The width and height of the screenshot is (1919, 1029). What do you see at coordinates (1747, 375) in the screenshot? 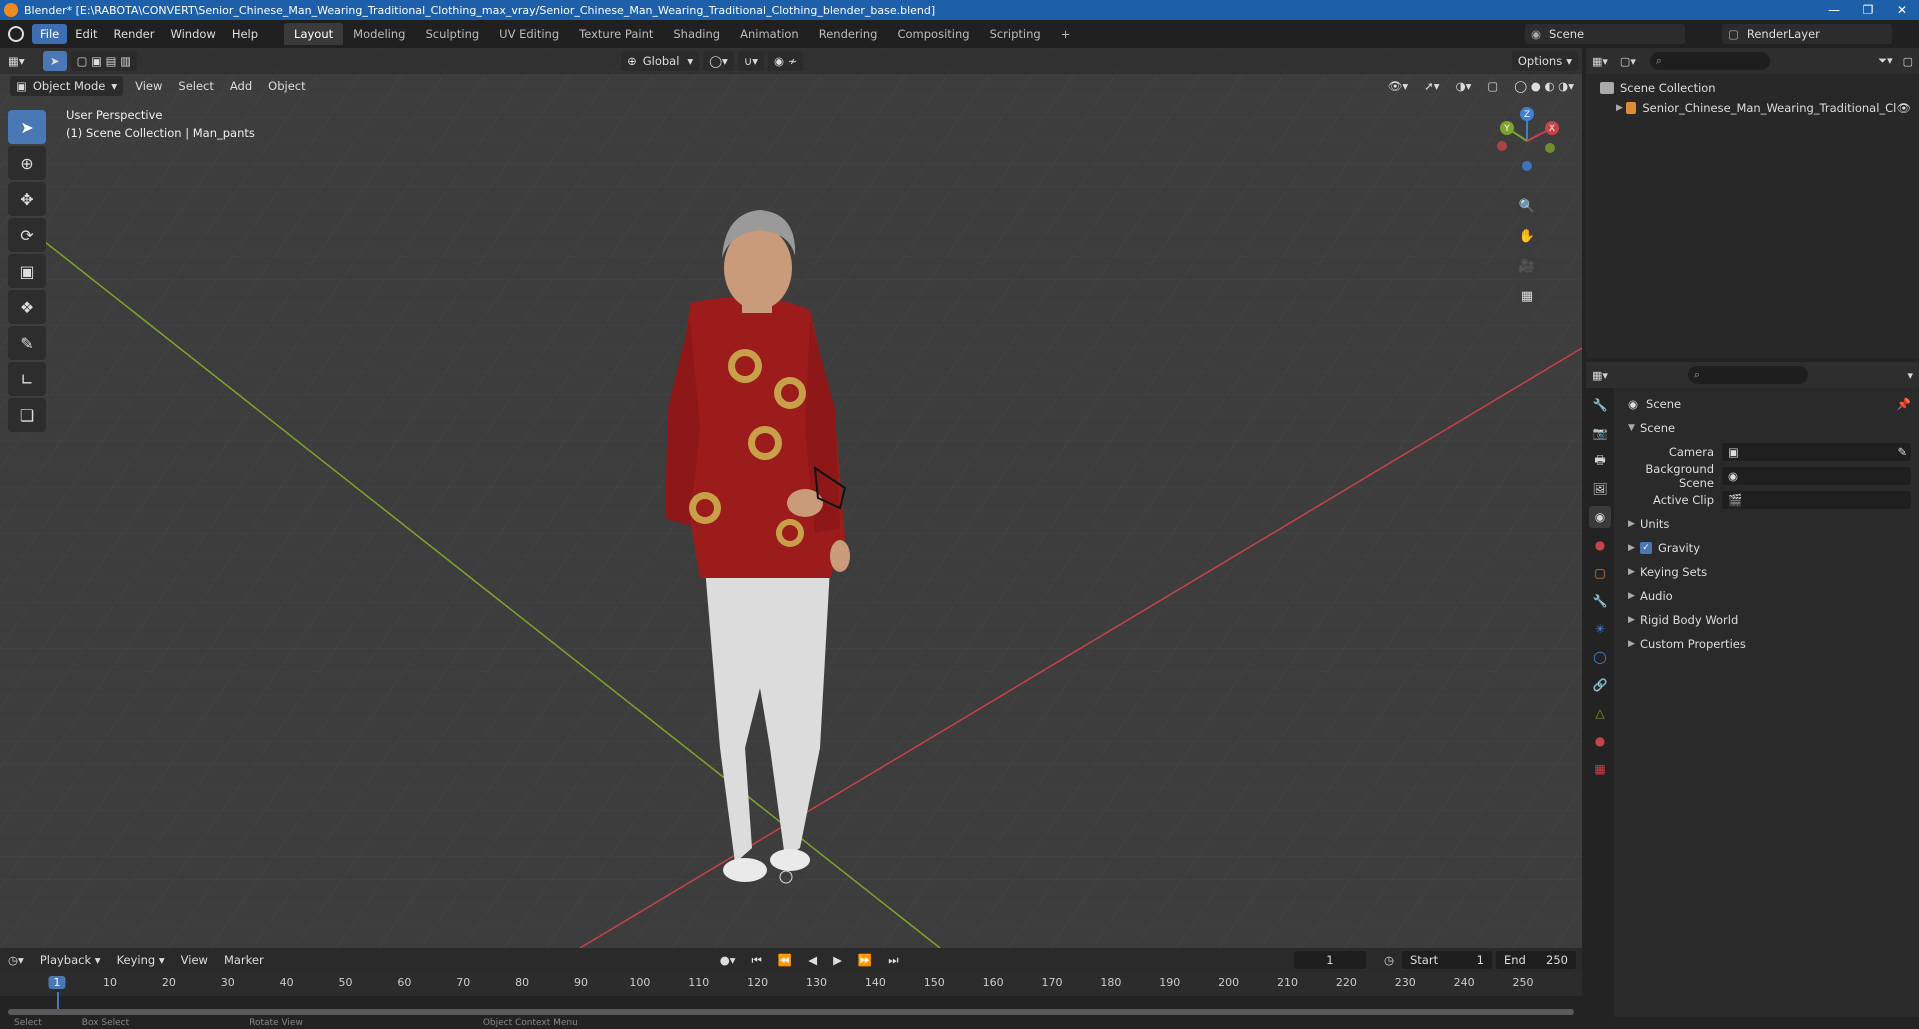
I see `properties-search-input: ⌕` at bounding box center [1747, 375].